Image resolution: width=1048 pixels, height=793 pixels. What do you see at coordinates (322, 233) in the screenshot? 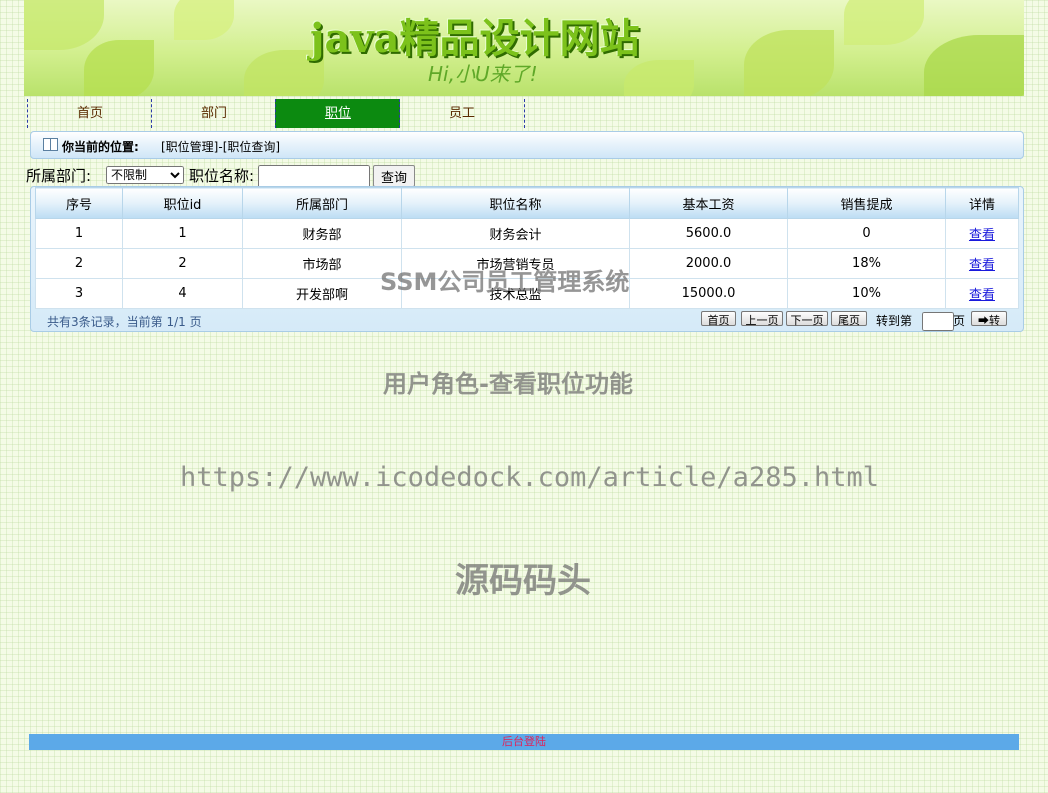
I see `cell-department: 财务部` at bounding box center [322, 233].